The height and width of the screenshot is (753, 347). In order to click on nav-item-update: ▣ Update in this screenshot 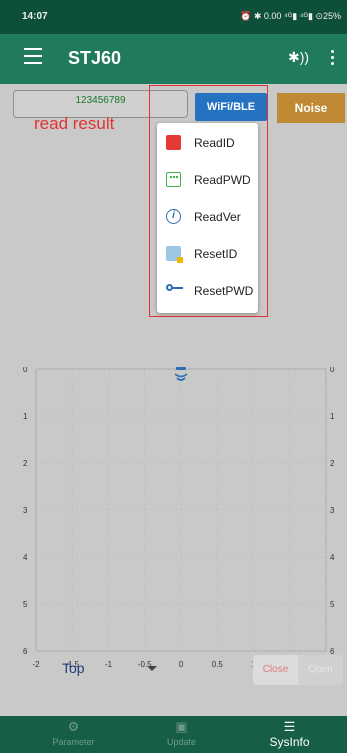, I will do `click(181, 734)`.